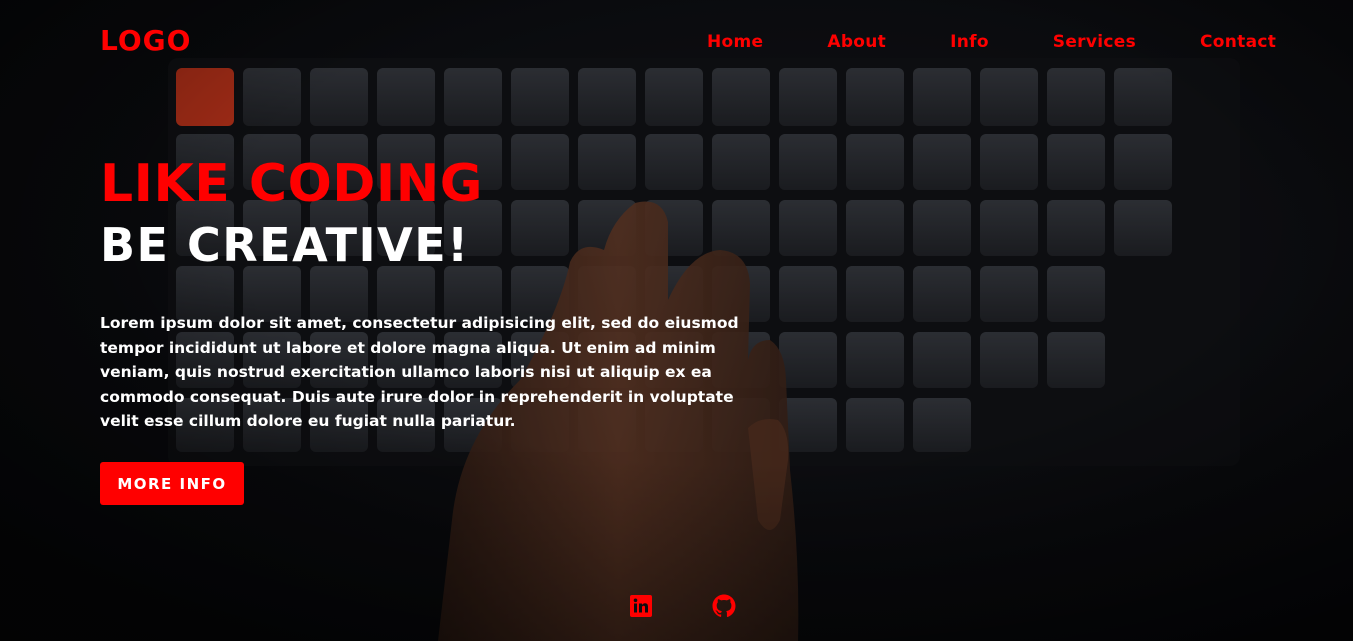 This screenshot has height=641, width=1353. I want to click on github-link, so click(724, 606).